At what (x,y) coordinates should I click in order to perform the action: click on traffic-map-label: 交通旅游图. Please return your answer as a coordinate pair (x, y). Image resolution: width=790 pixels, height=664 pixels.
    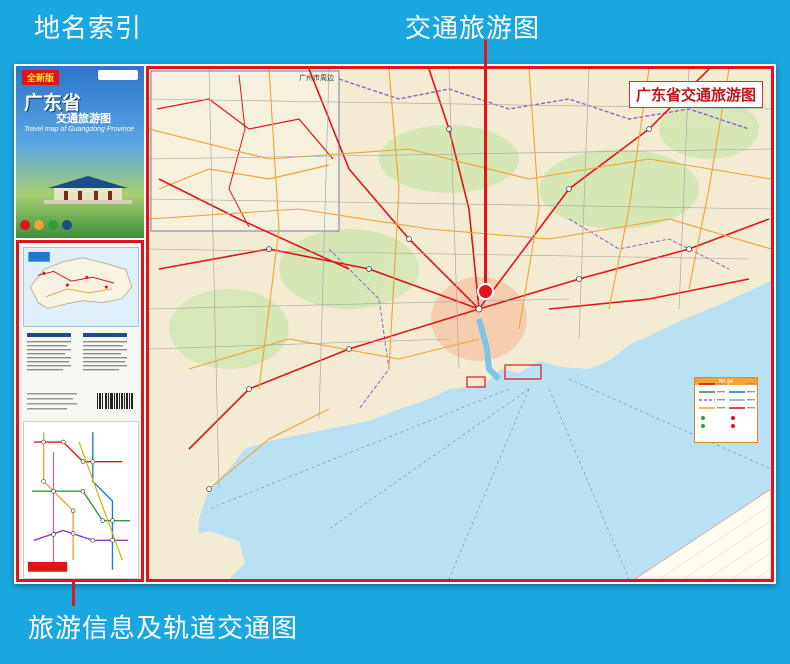
    Looking at the image, I should click on (473, 29).